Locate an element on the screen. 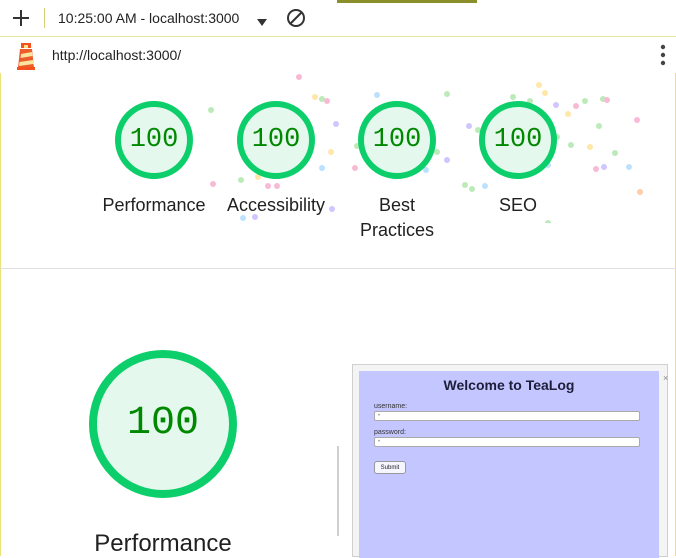  plus-icon is located at coordinates (21, 18).